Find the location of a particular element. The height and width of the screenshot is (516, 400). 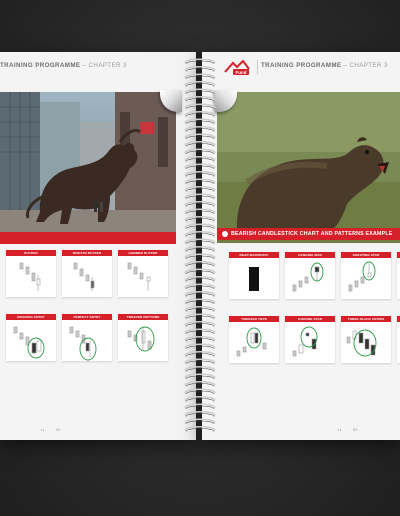

left-header-subtitle: – CHAPTER 3 is located at coordinates (103, 65).